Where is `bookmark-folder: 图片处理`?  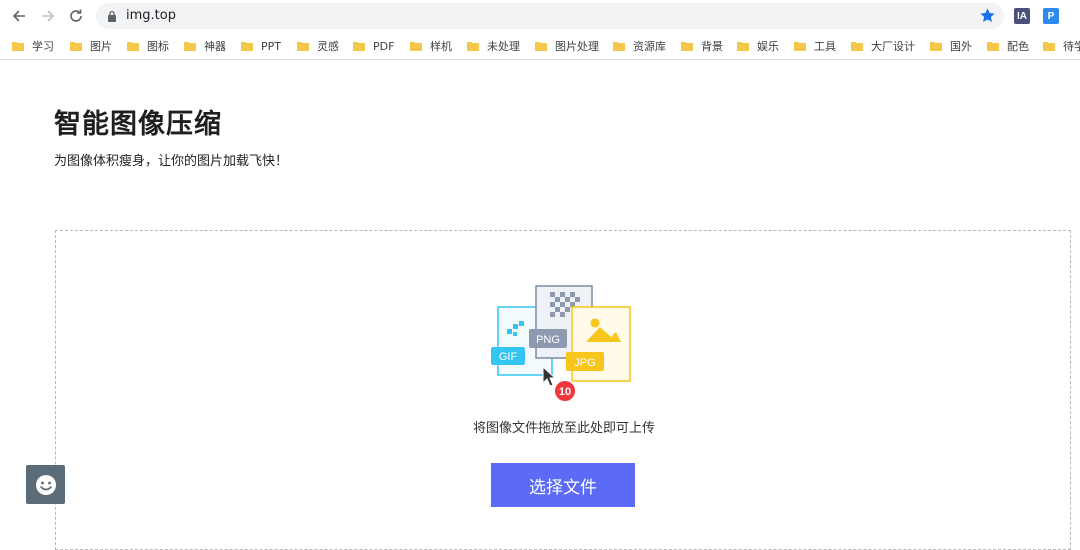
bookmark-folder: 图片处理 is located at coordinates (567, 46).